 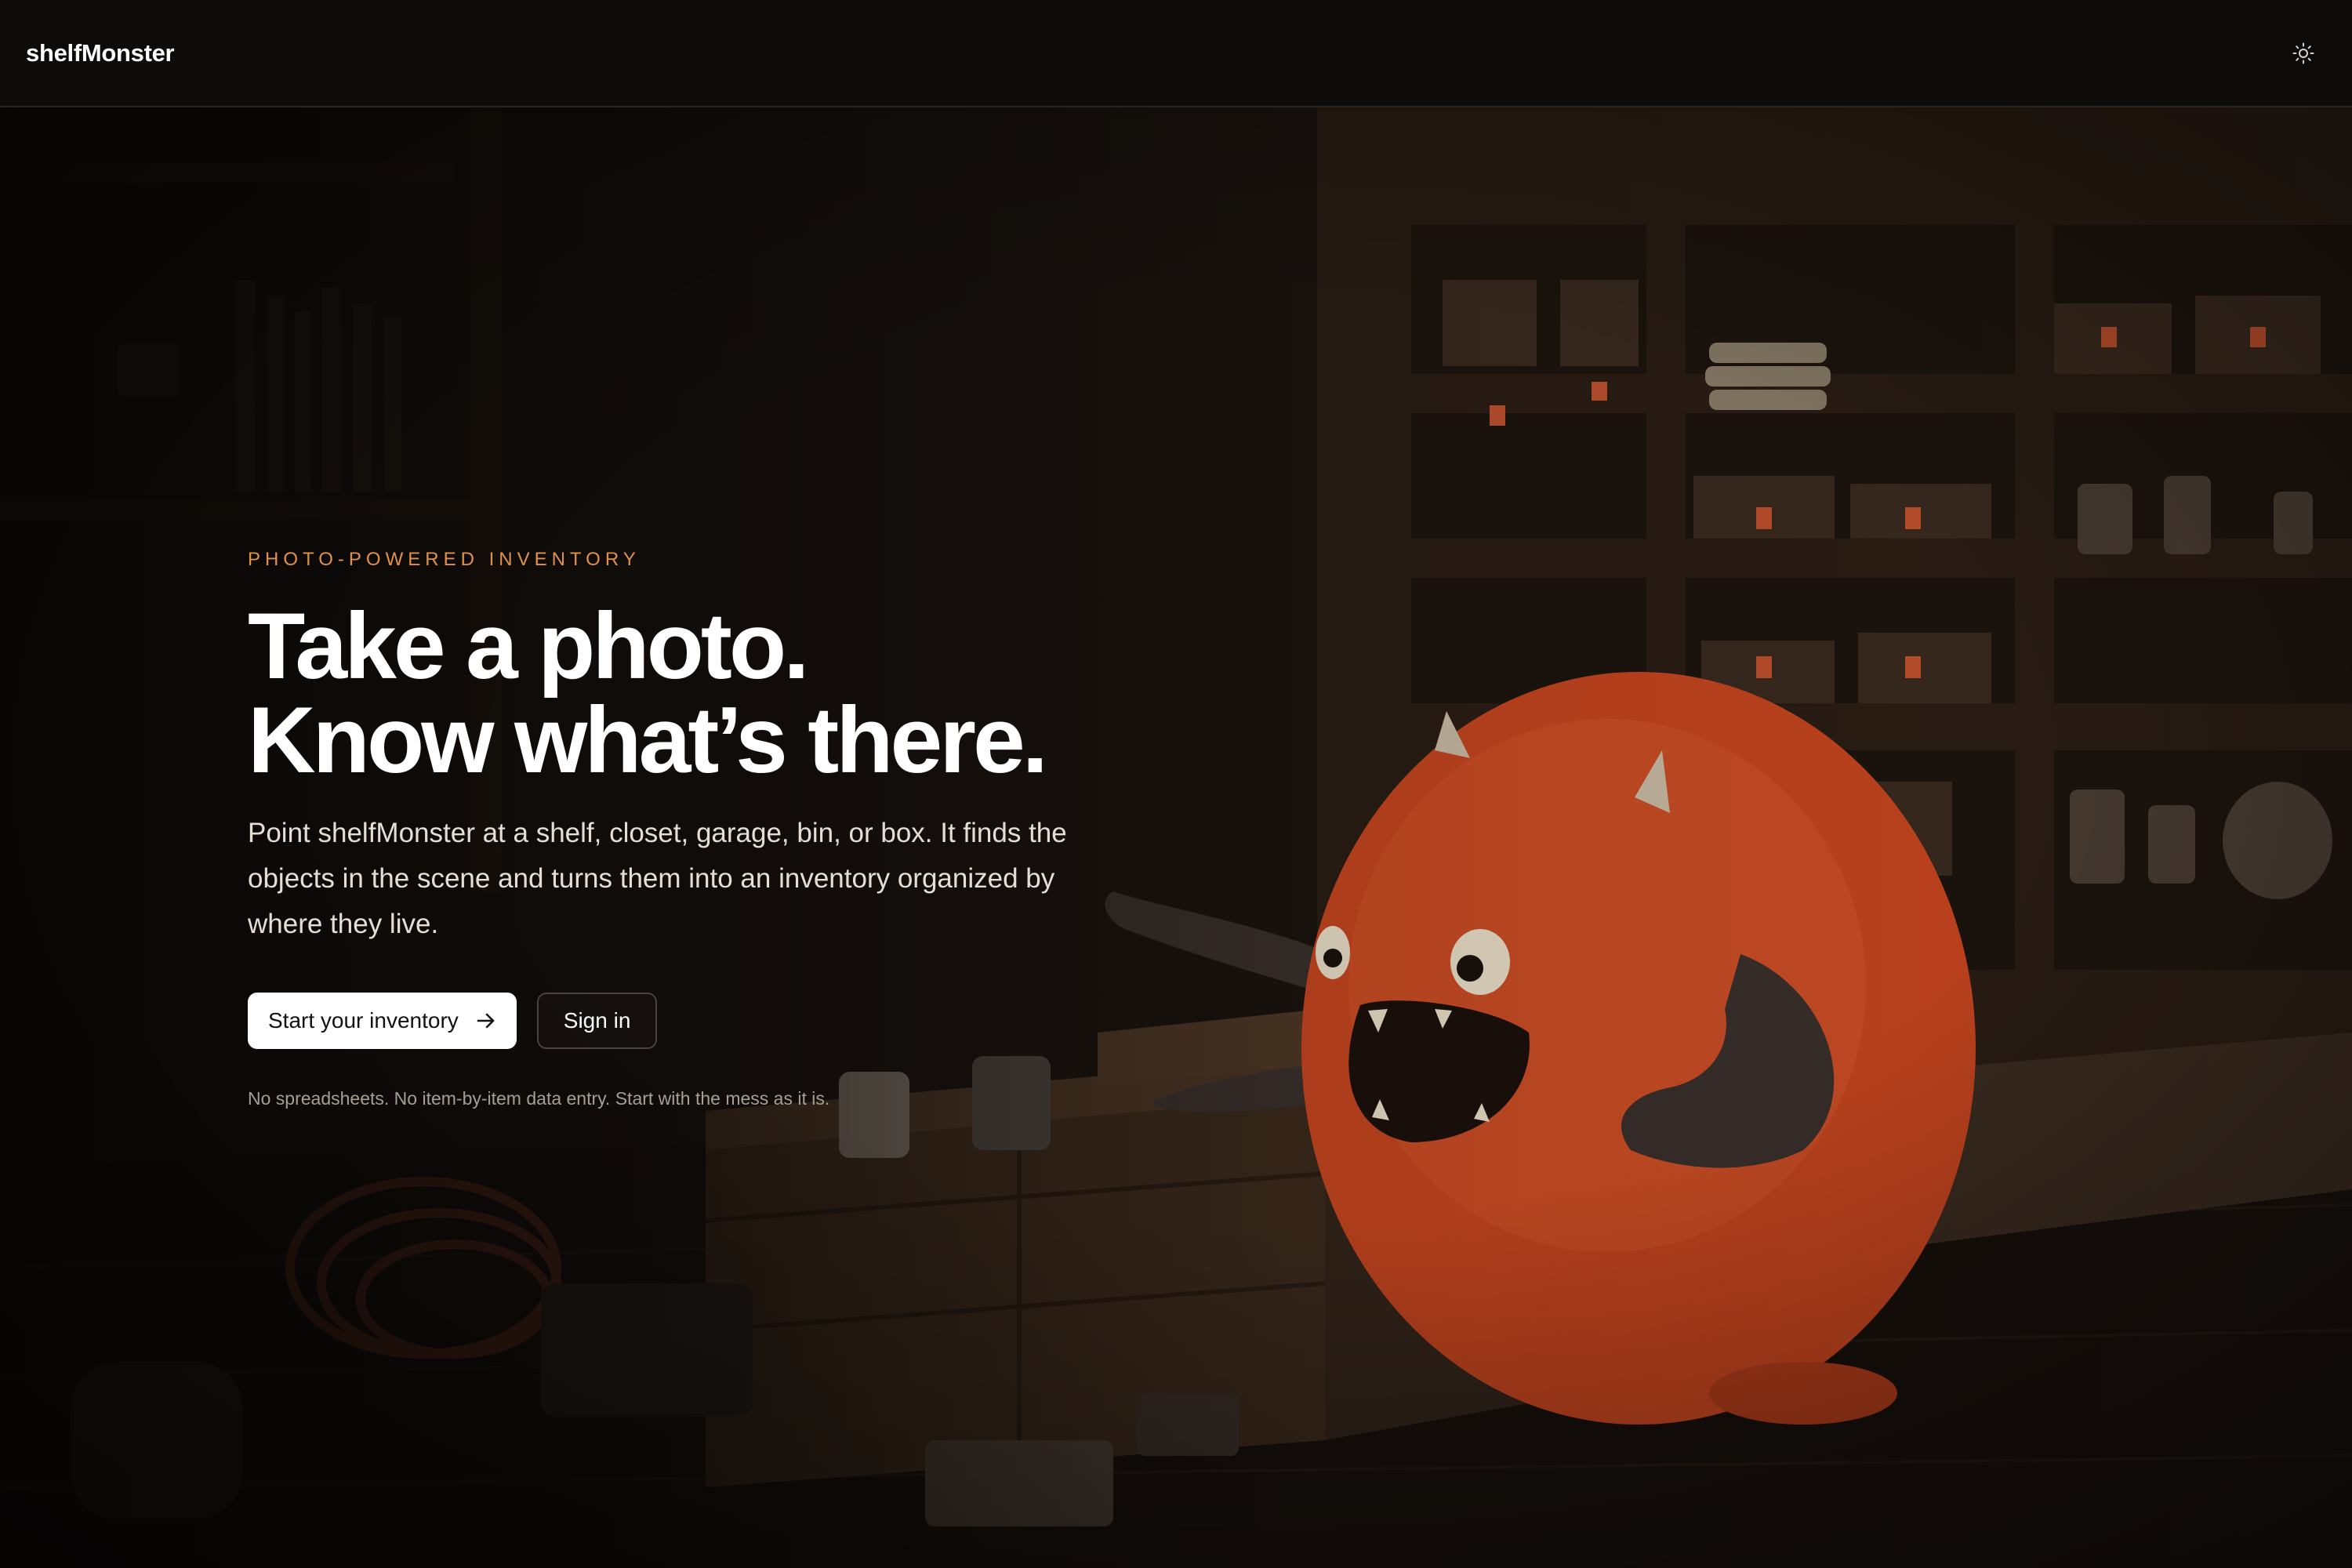 What do you see at coordinates (100, 53) in the screenshot?
I see `brand-logo: shelfMonster` at bounding box center [100, 53].